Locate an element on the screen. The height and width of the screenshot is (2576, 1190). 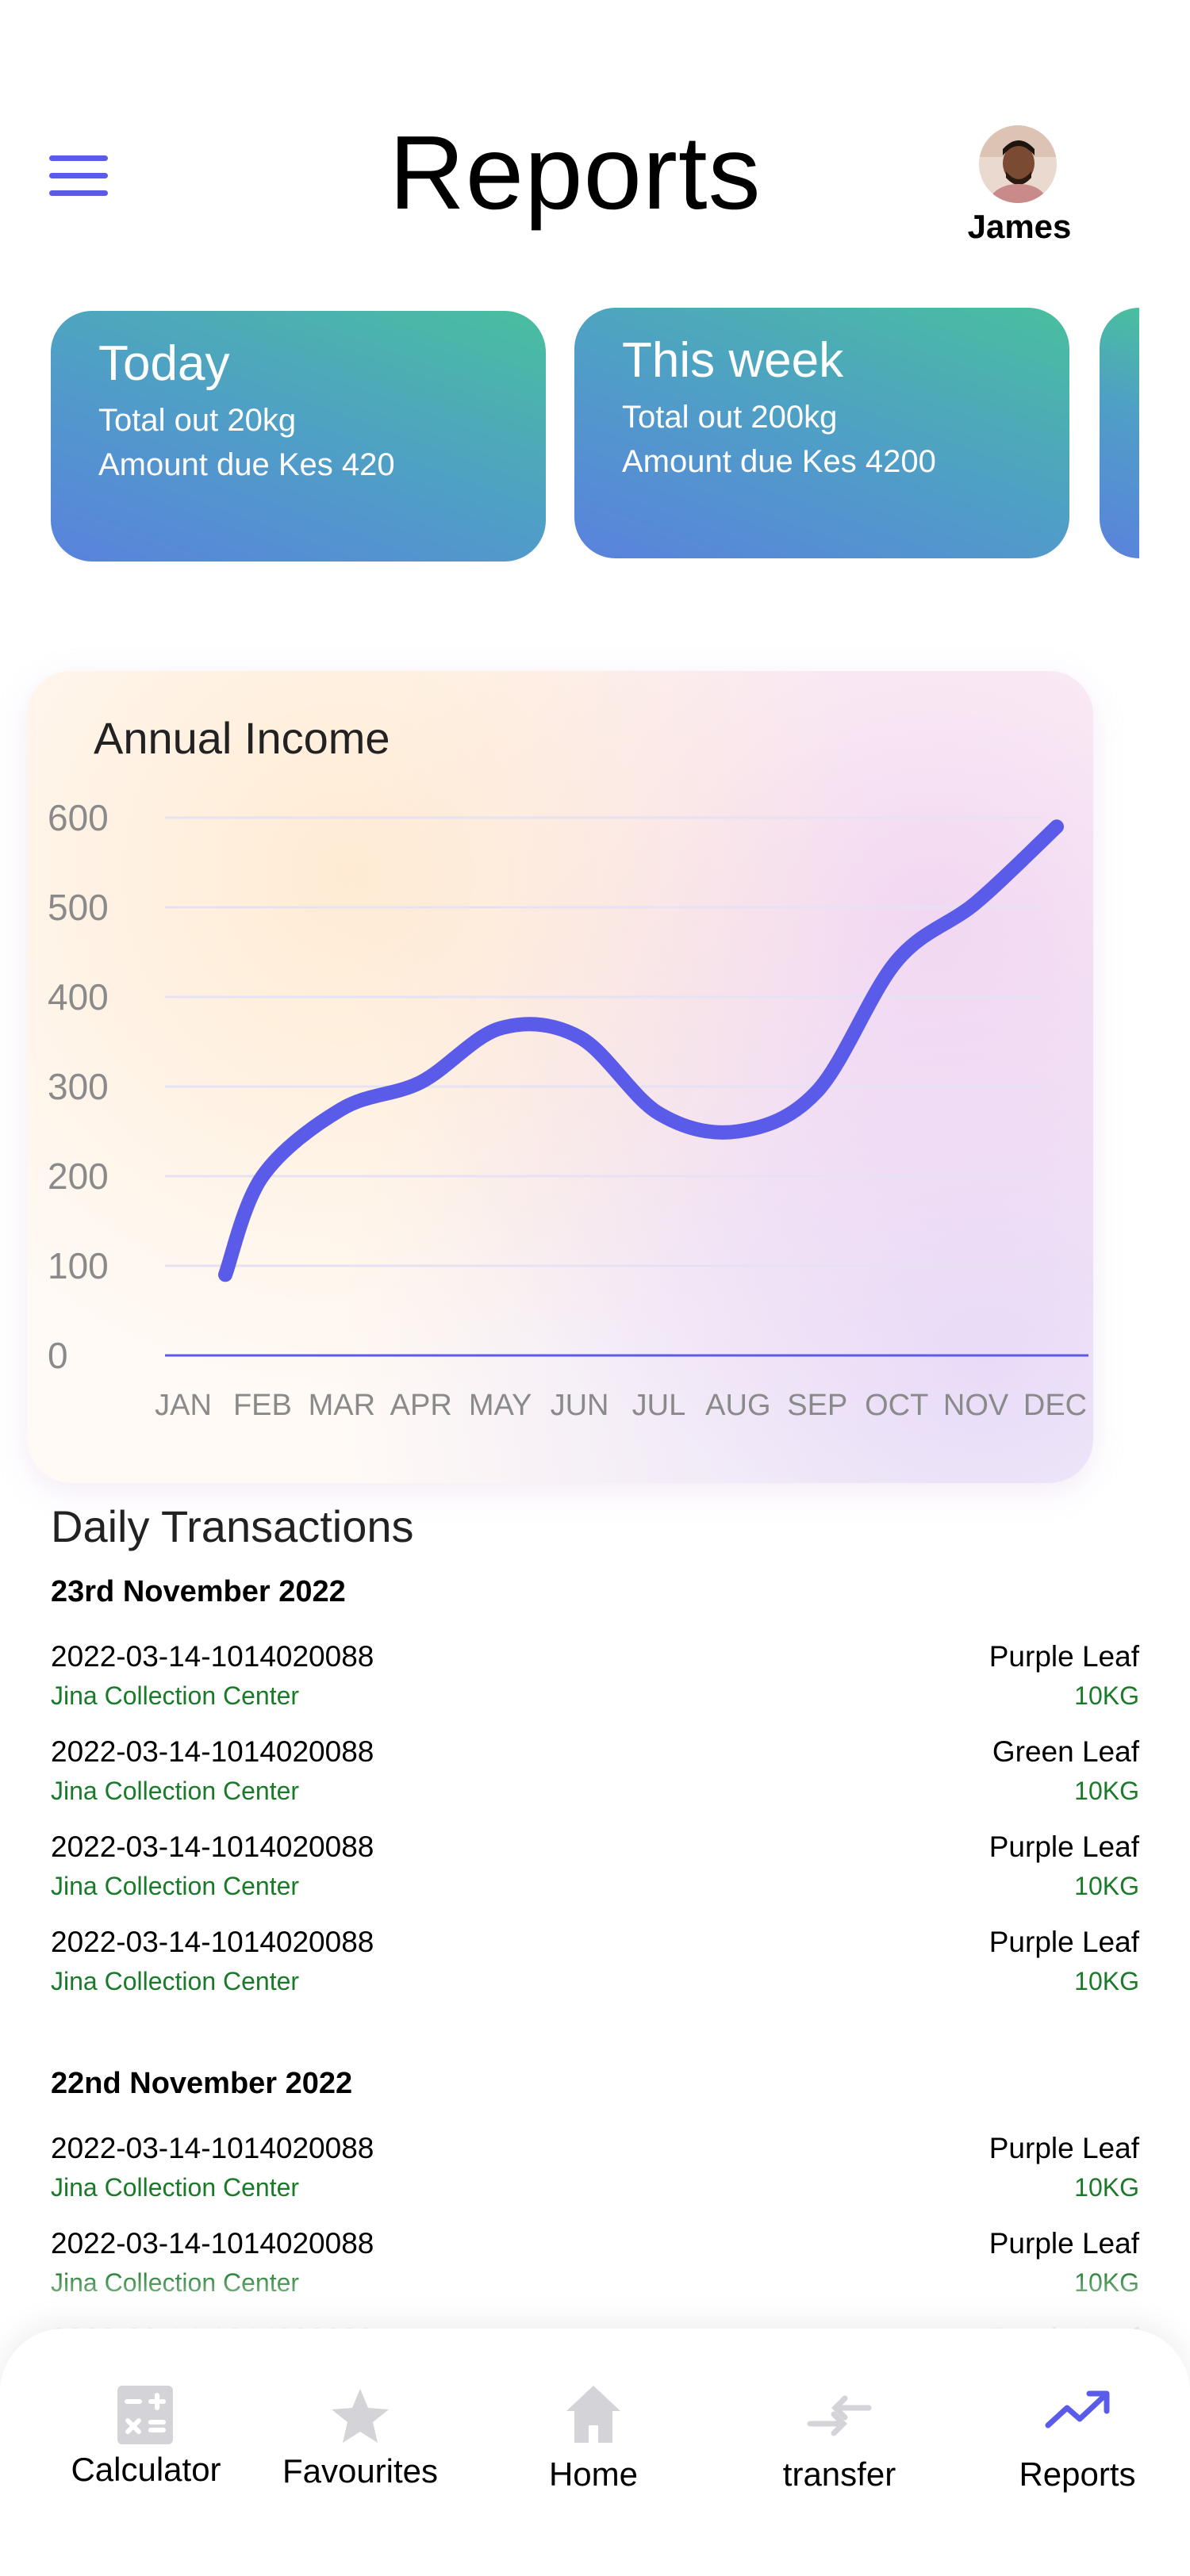
transfer-arrows-icon is located at coordinates (839, 2416).